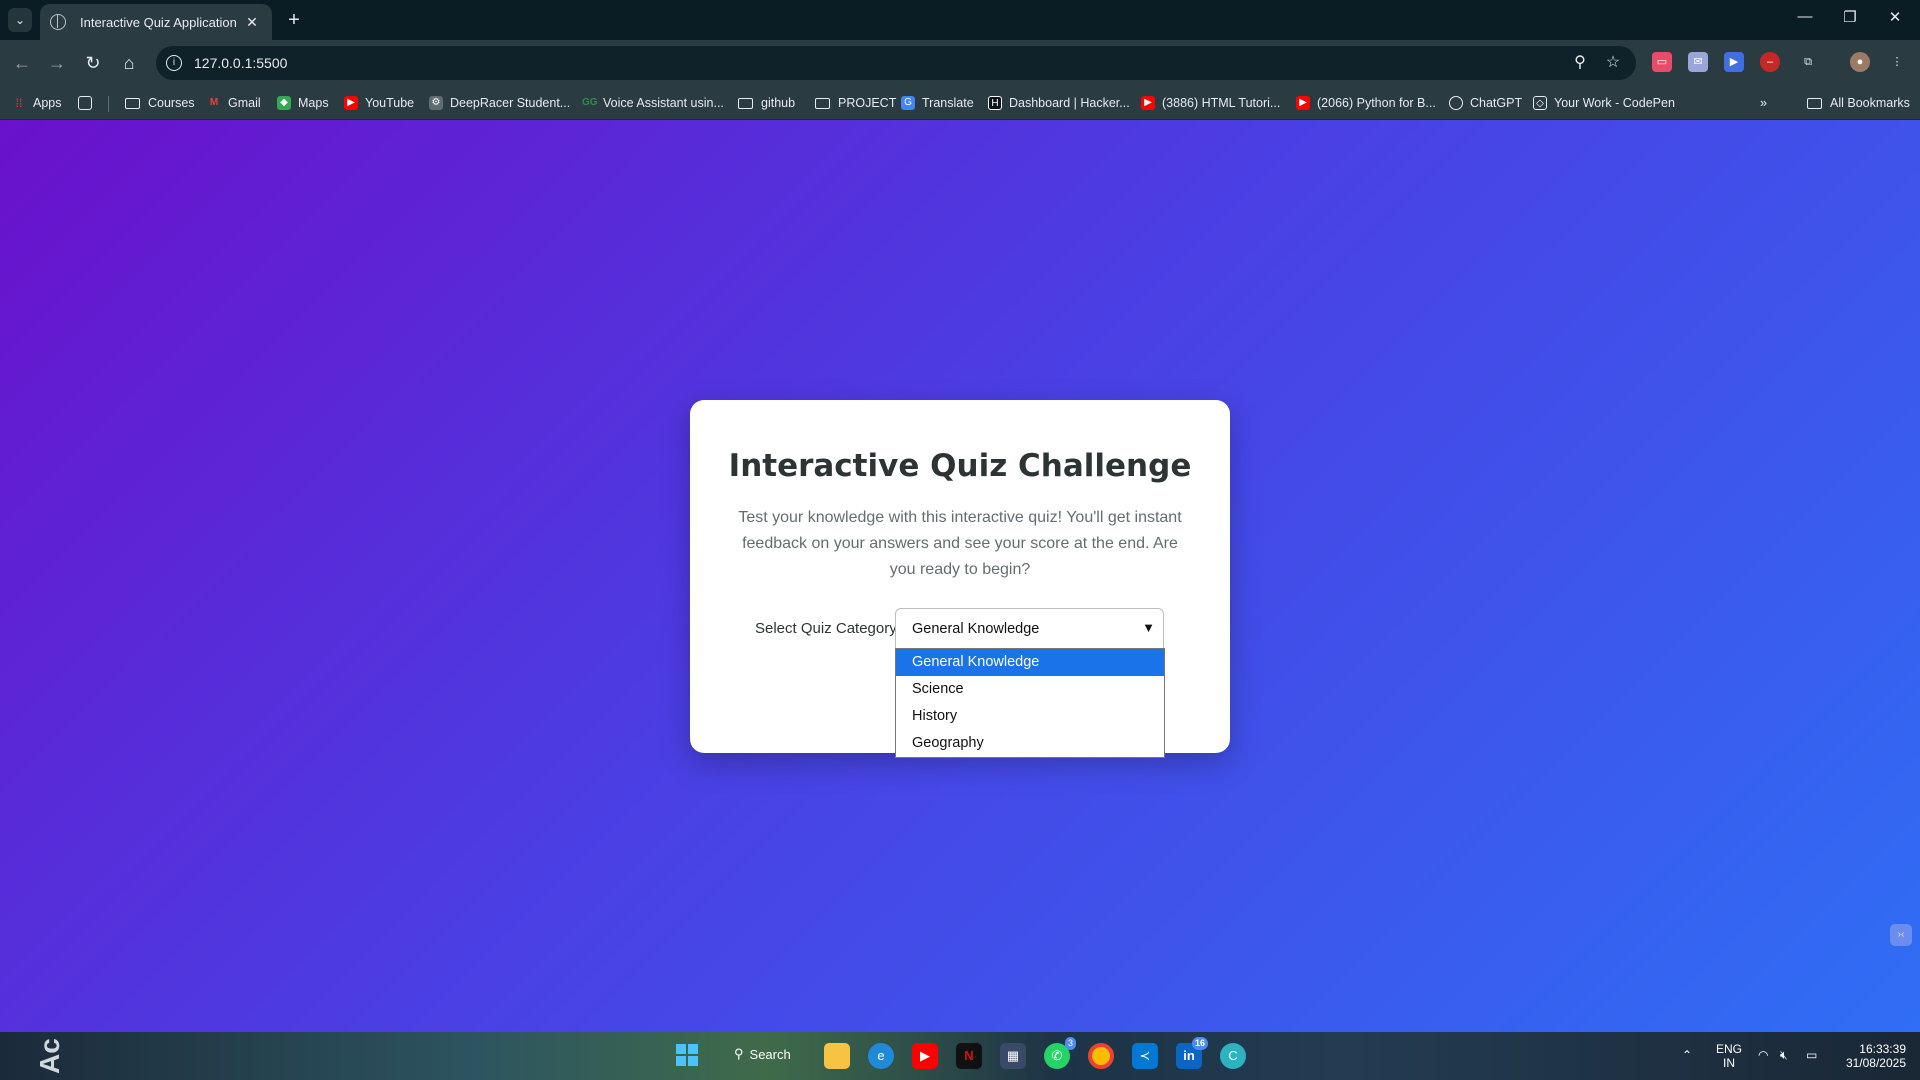 The width and height of the screenshot is (1920, 1080). Describe the element at coordinates (49, 1056) in the screenshot. I see `desktop-text: Ac` at that location.